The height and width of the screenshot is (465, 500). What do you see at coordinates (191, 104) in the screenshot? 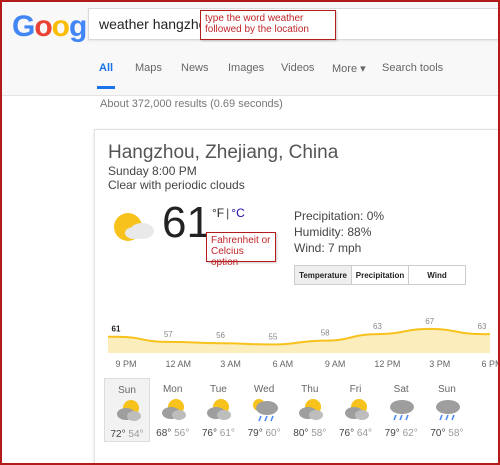
I see `result-stats: About 372,000 results (0.69 seconds)` at bounding box center [191, 104].